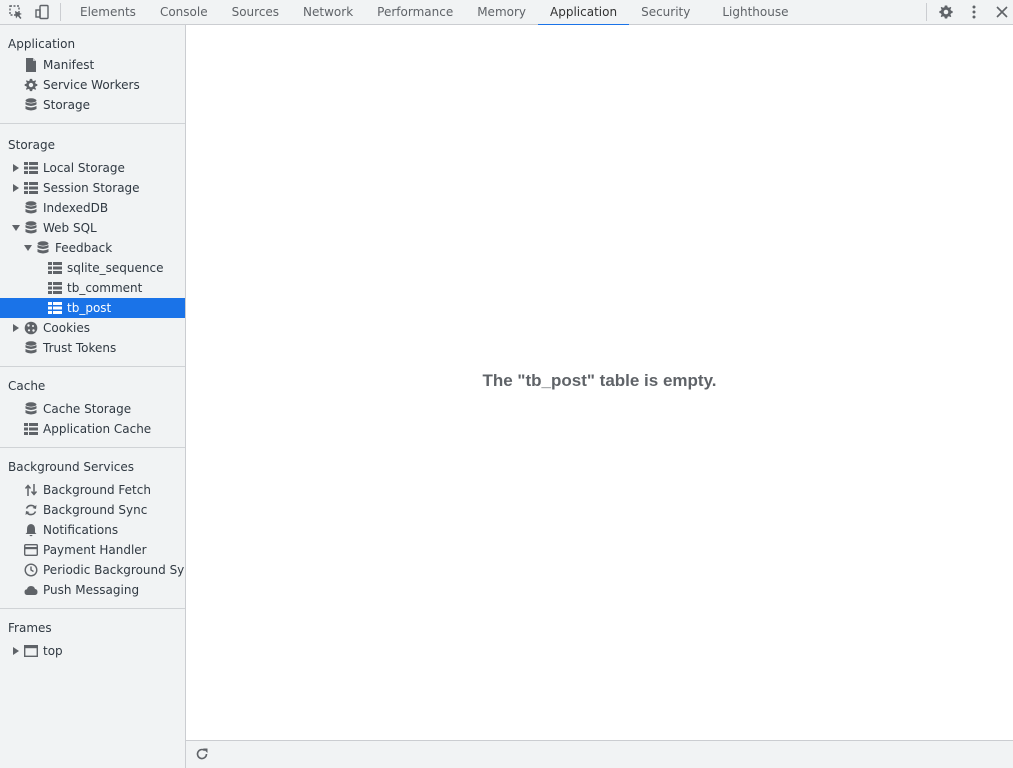 The height and width of the screenshot is (768, 1013). What do you see at coordinates (31, 490) in the screenshot?
I see `up-down-arrows-icon` at bounding box center [31, 490].